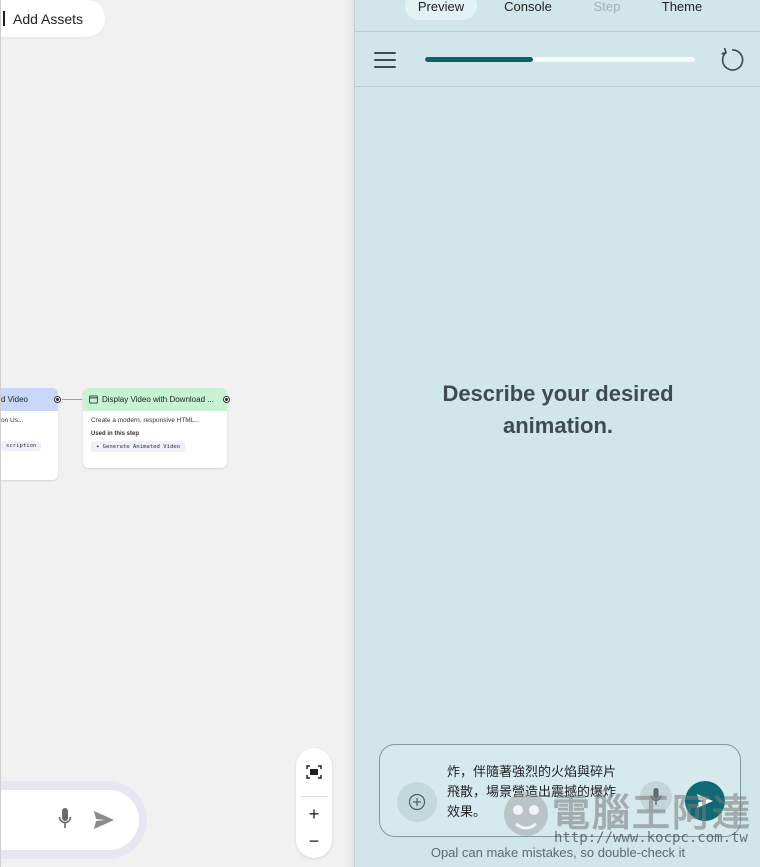 The image size is (760, 867). I want to click on chat-input-box: 炸，伴隨著強烈的火焰與碎片飛散，場景營造出震撼的爆炸效果。, so click(560, 790).